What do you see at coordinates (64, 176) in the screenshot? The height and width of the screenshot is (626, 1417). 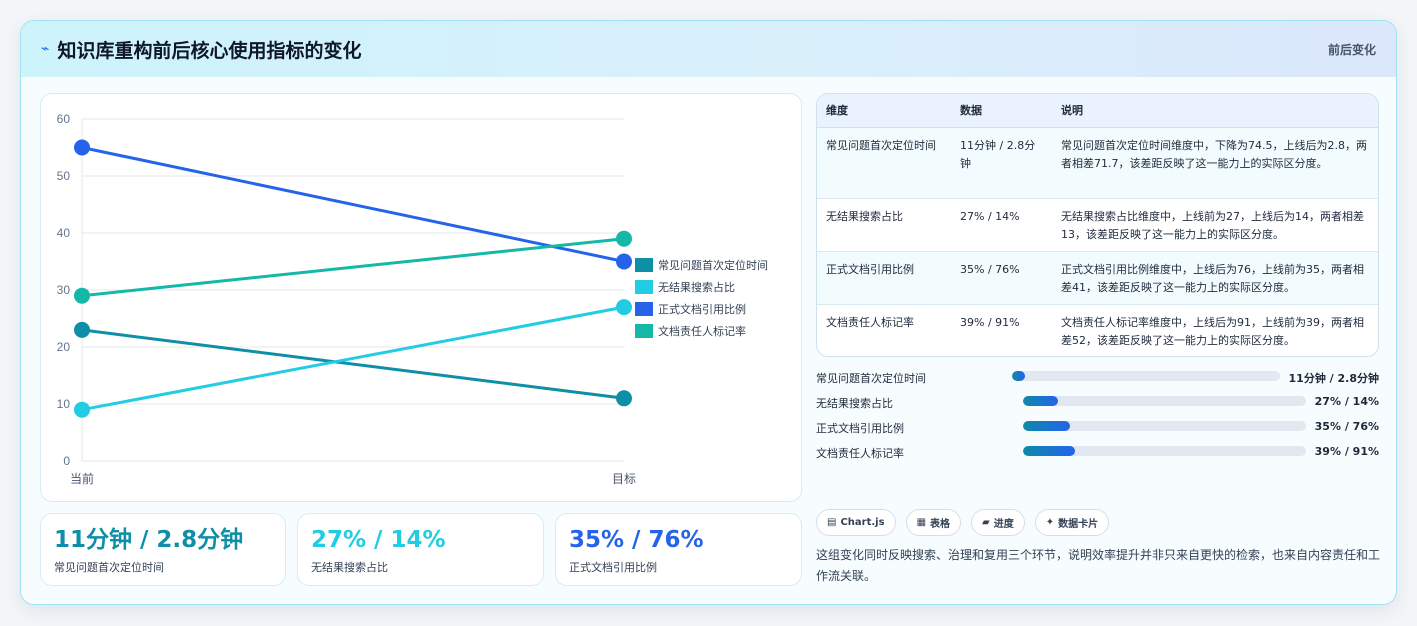 I see `y-tick-label: 50` at bounding box center [64, 176].